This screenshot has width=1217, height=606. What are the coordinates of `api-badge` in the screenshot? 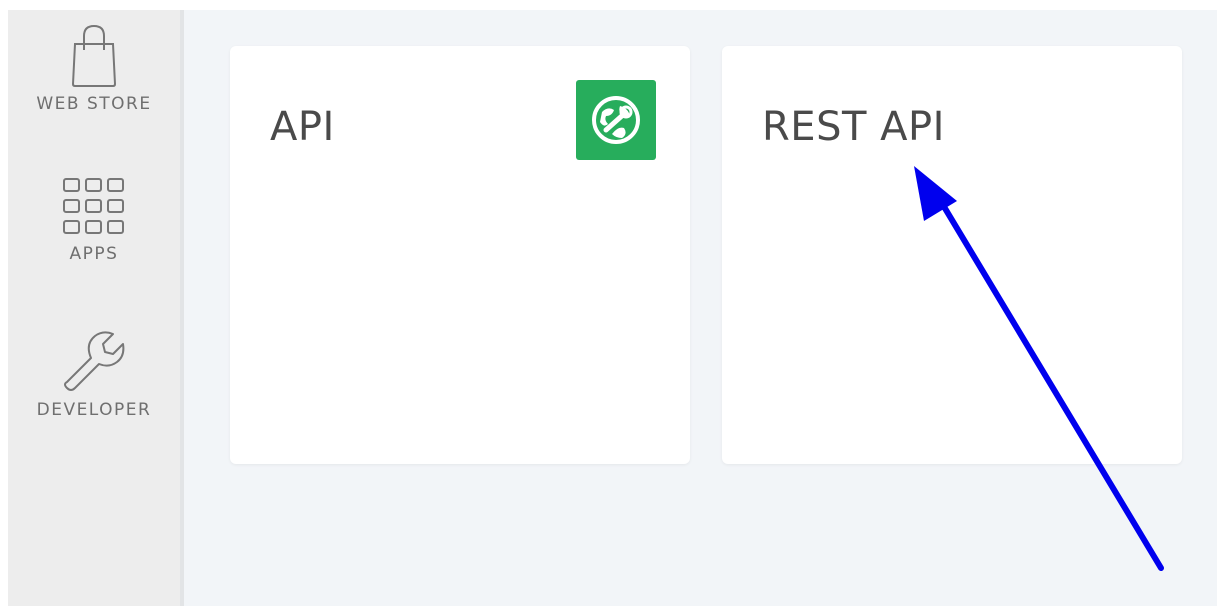 It's located at (616, 120).